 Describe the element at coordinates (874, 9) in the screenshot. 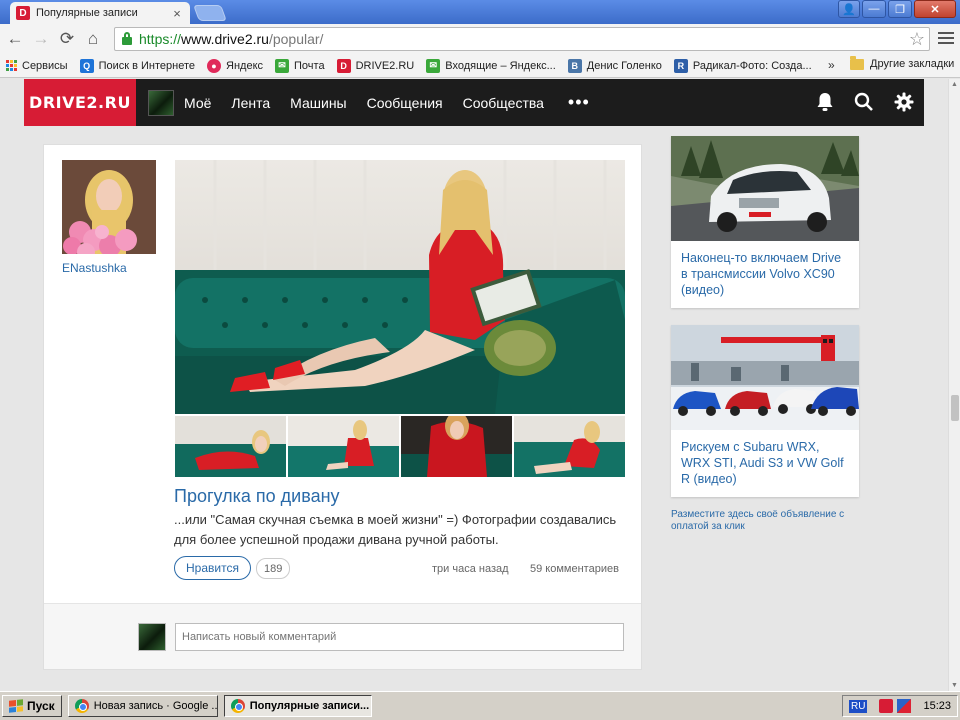

I see `minimize-button: —` at that location.